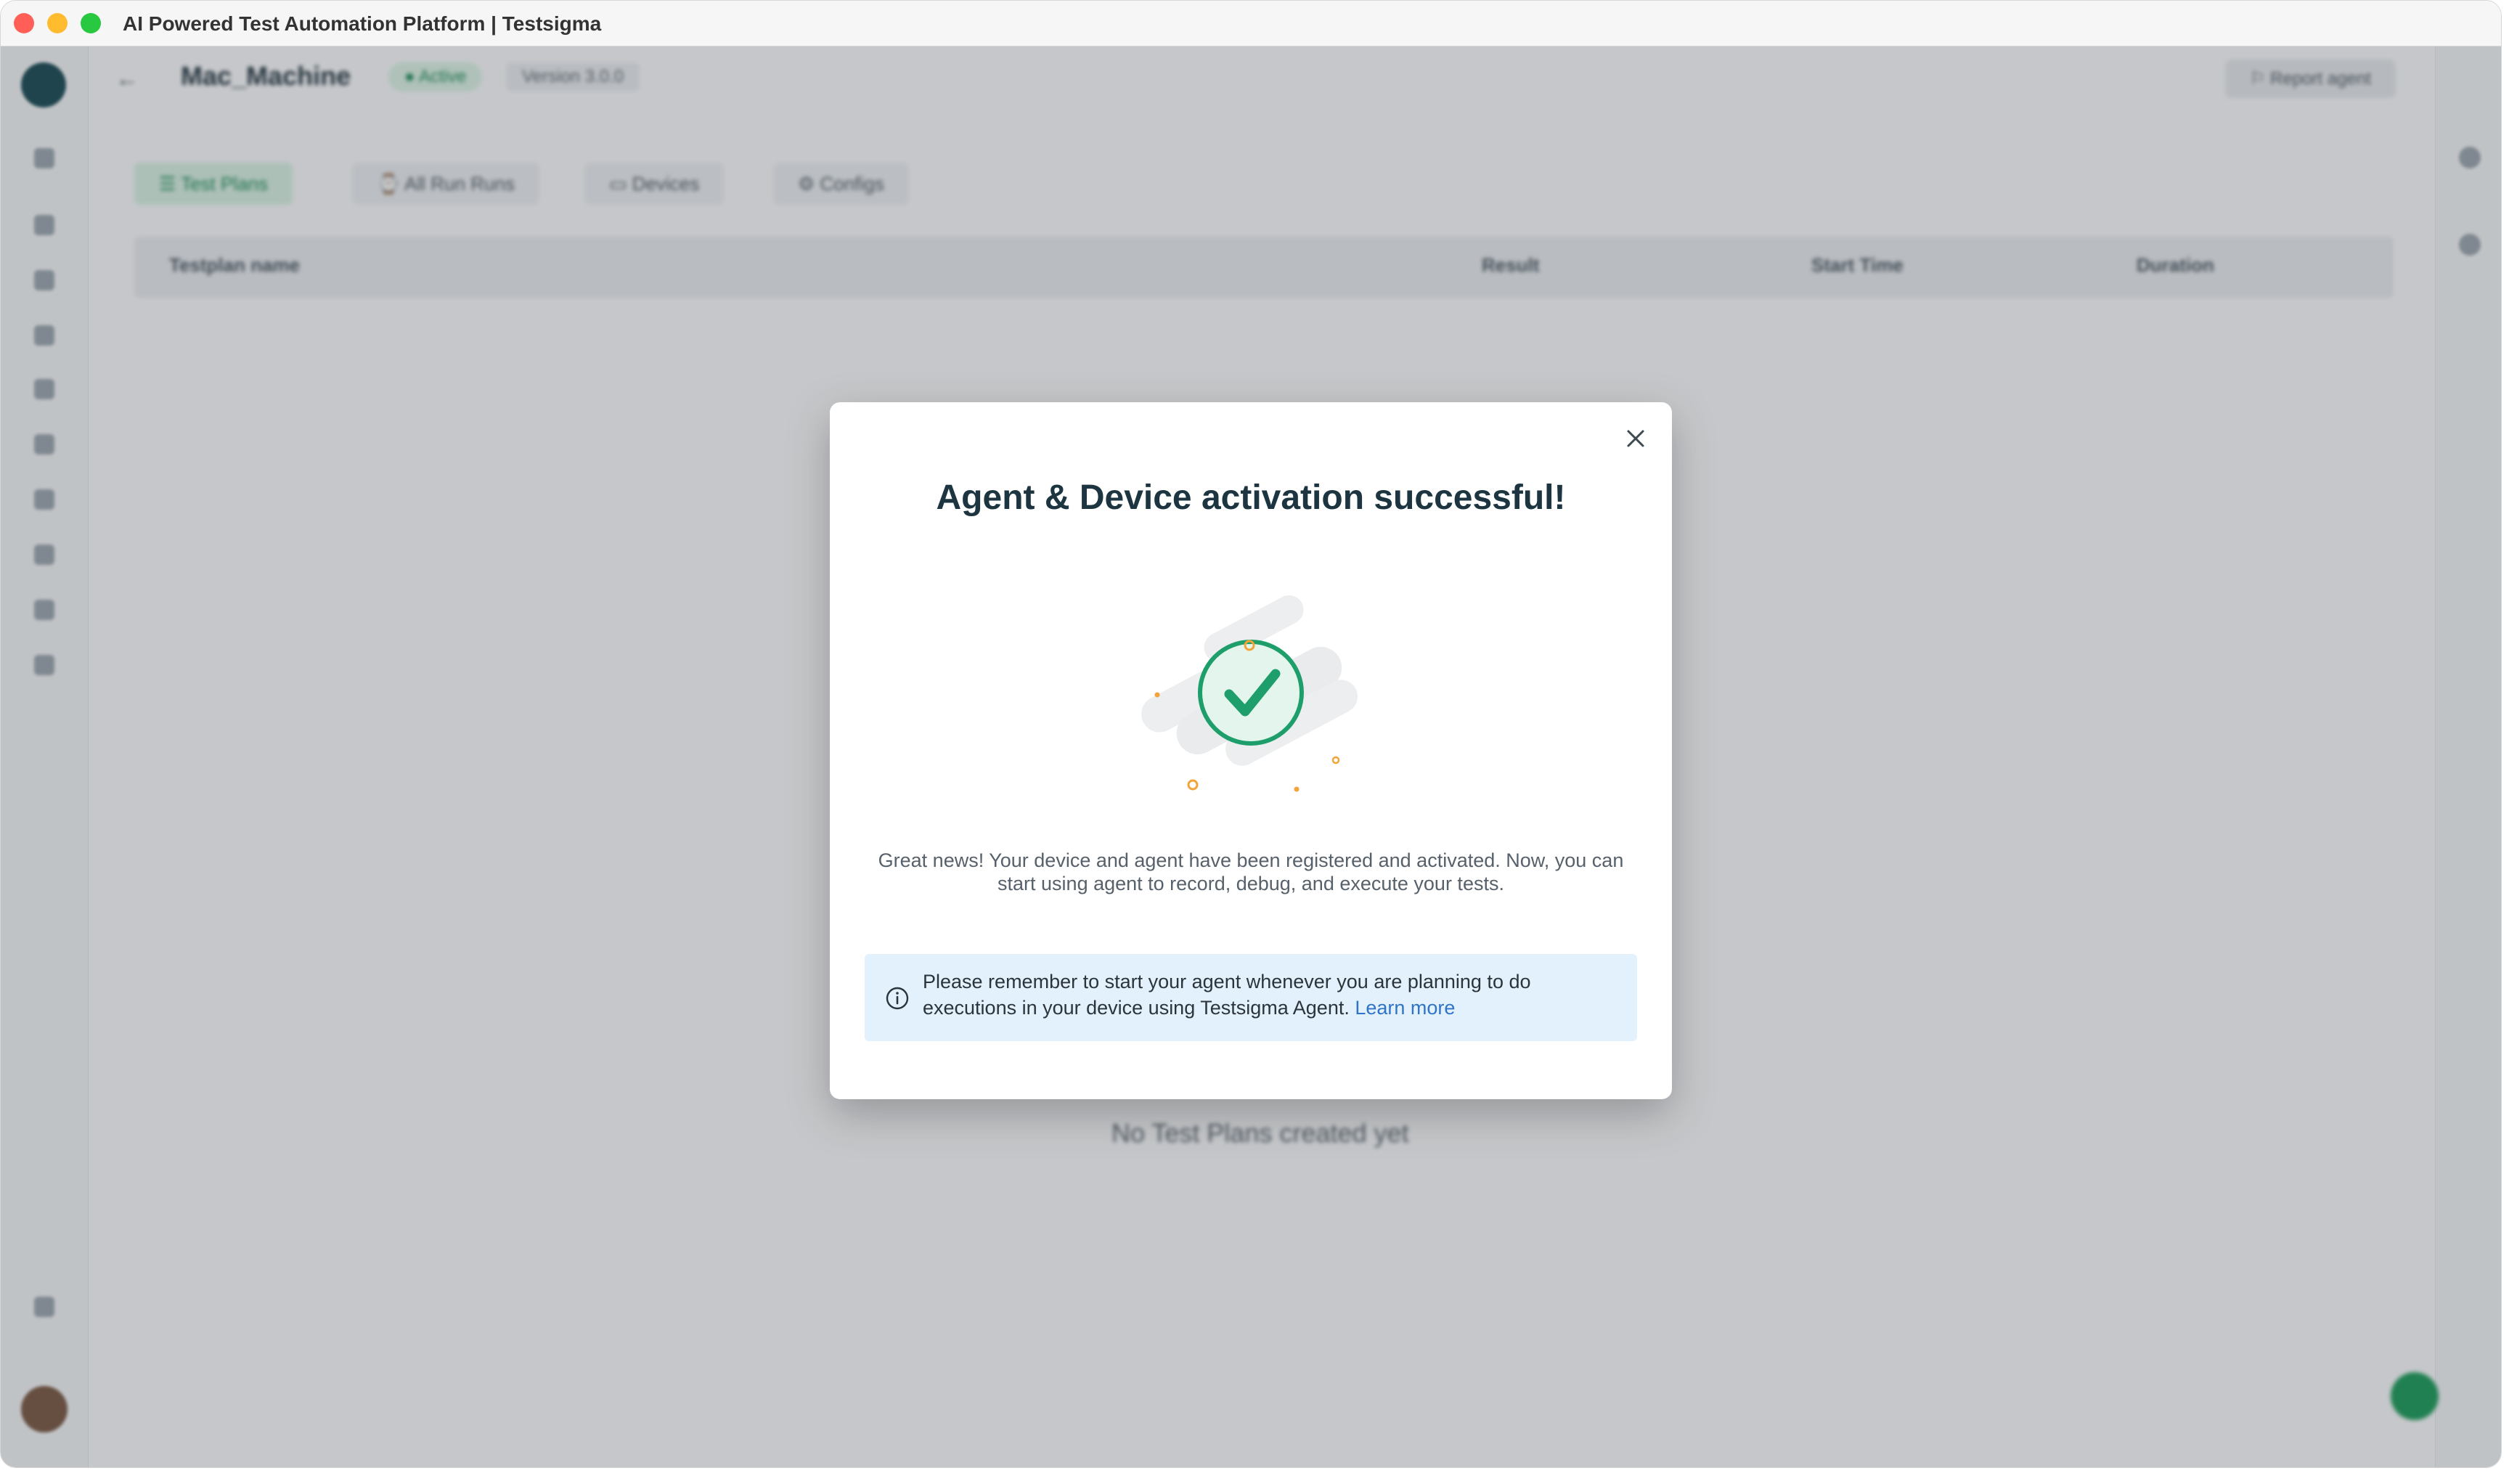 This screenshot has height=1484, width=2509. I want to click on close-button, so click(1635, 438).